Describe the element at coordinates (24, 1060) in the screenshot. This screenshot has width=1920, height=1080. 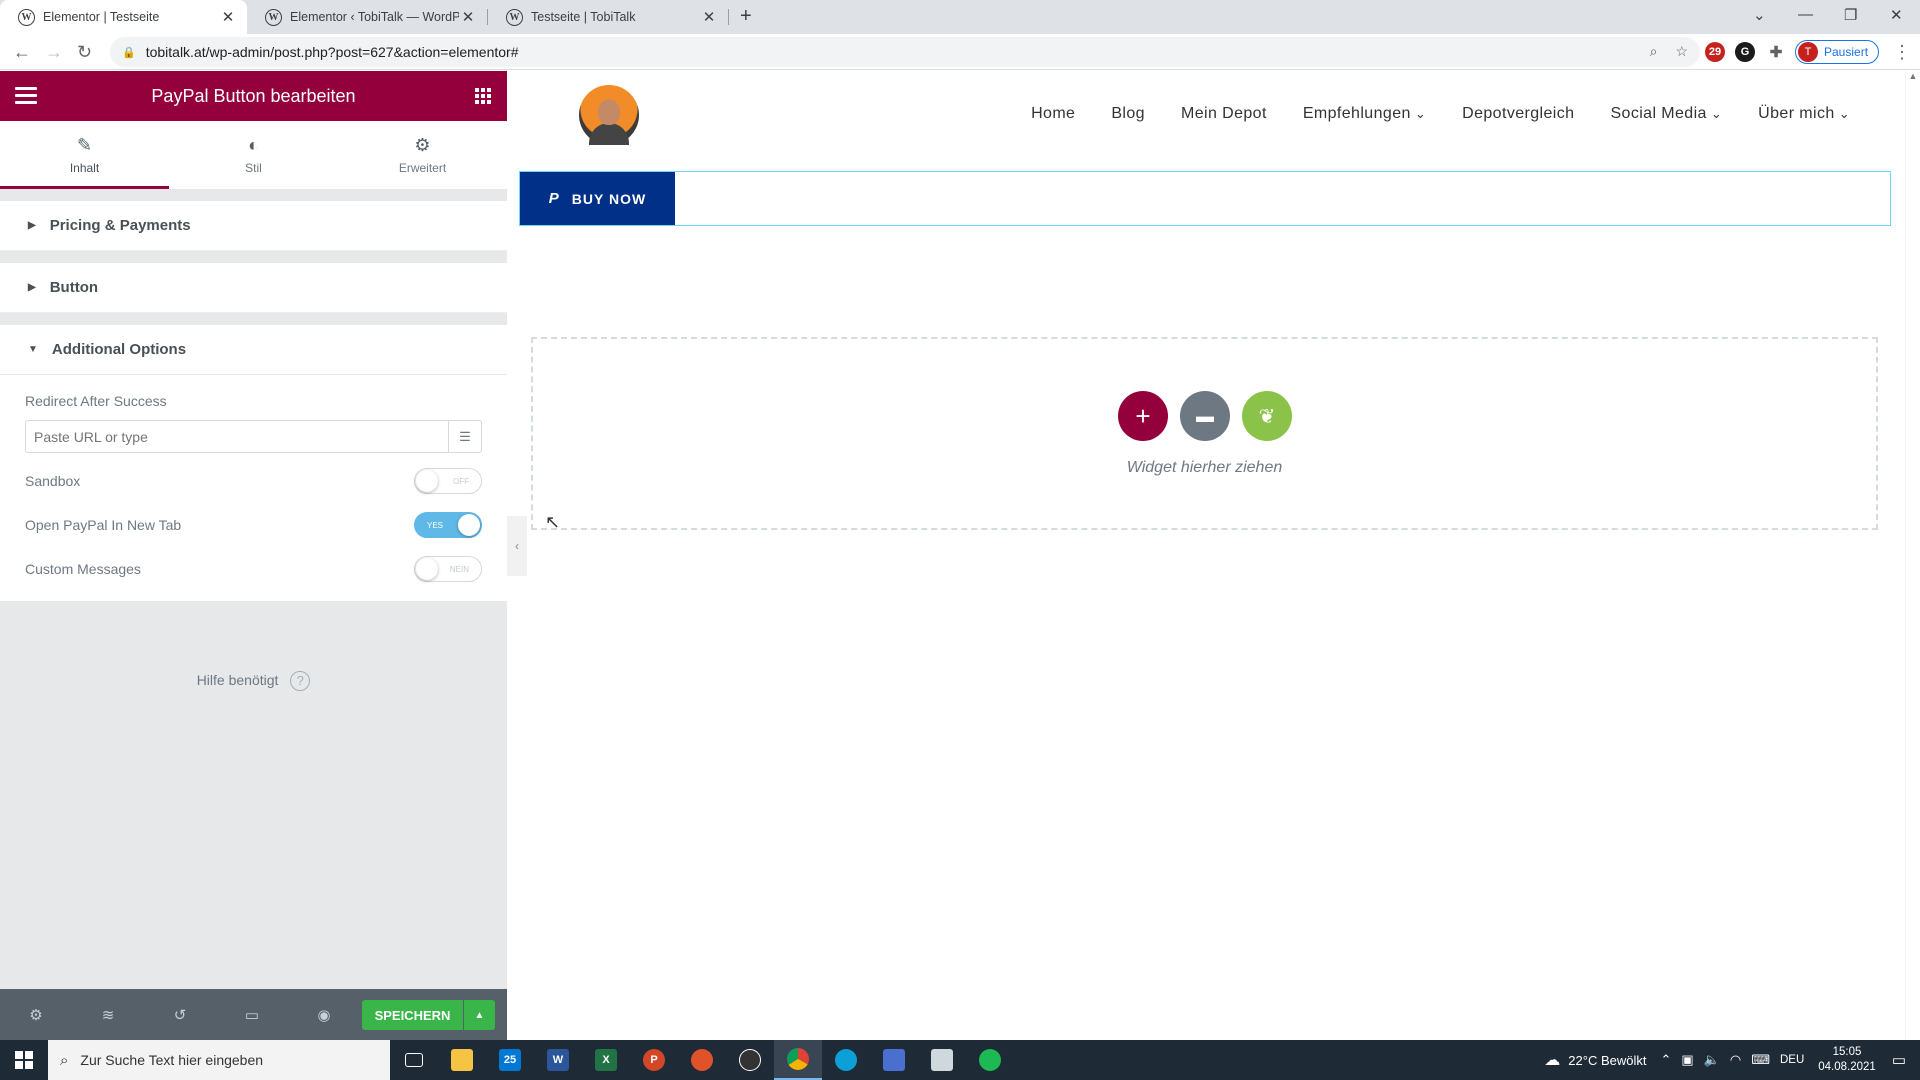
I see `windows-start-icon` at that location.